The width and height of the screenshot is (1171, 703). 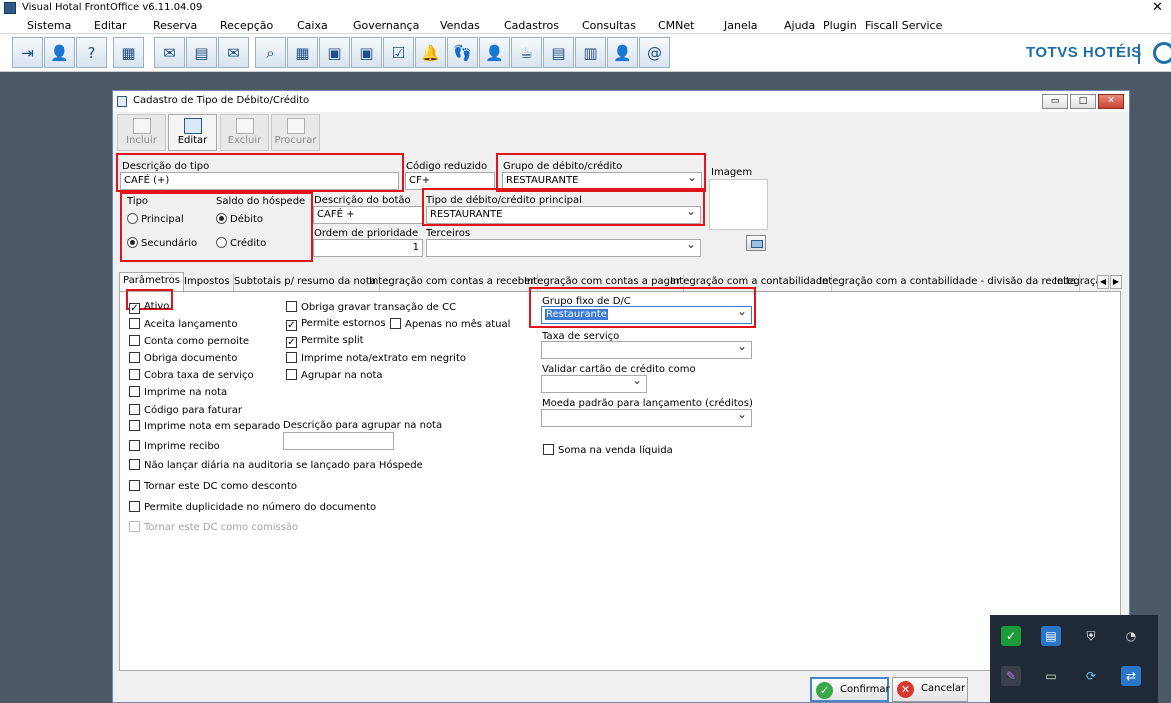 What do you see at coordinates (244, 126) in the screenshot?
I see `delete-doc-icon` at bounding box center [244, 126].